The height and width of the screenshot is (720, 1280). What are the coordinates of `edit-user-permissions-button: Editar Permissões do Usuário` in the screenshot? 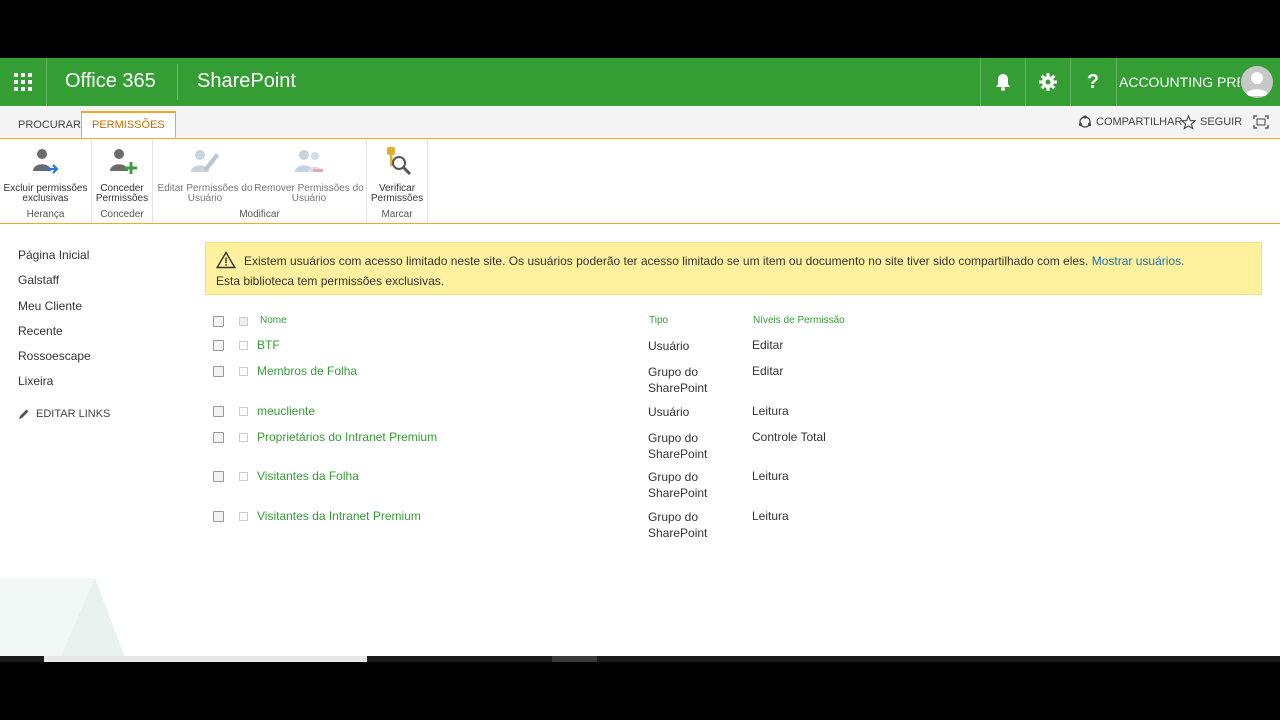 It's located at (205, 174).